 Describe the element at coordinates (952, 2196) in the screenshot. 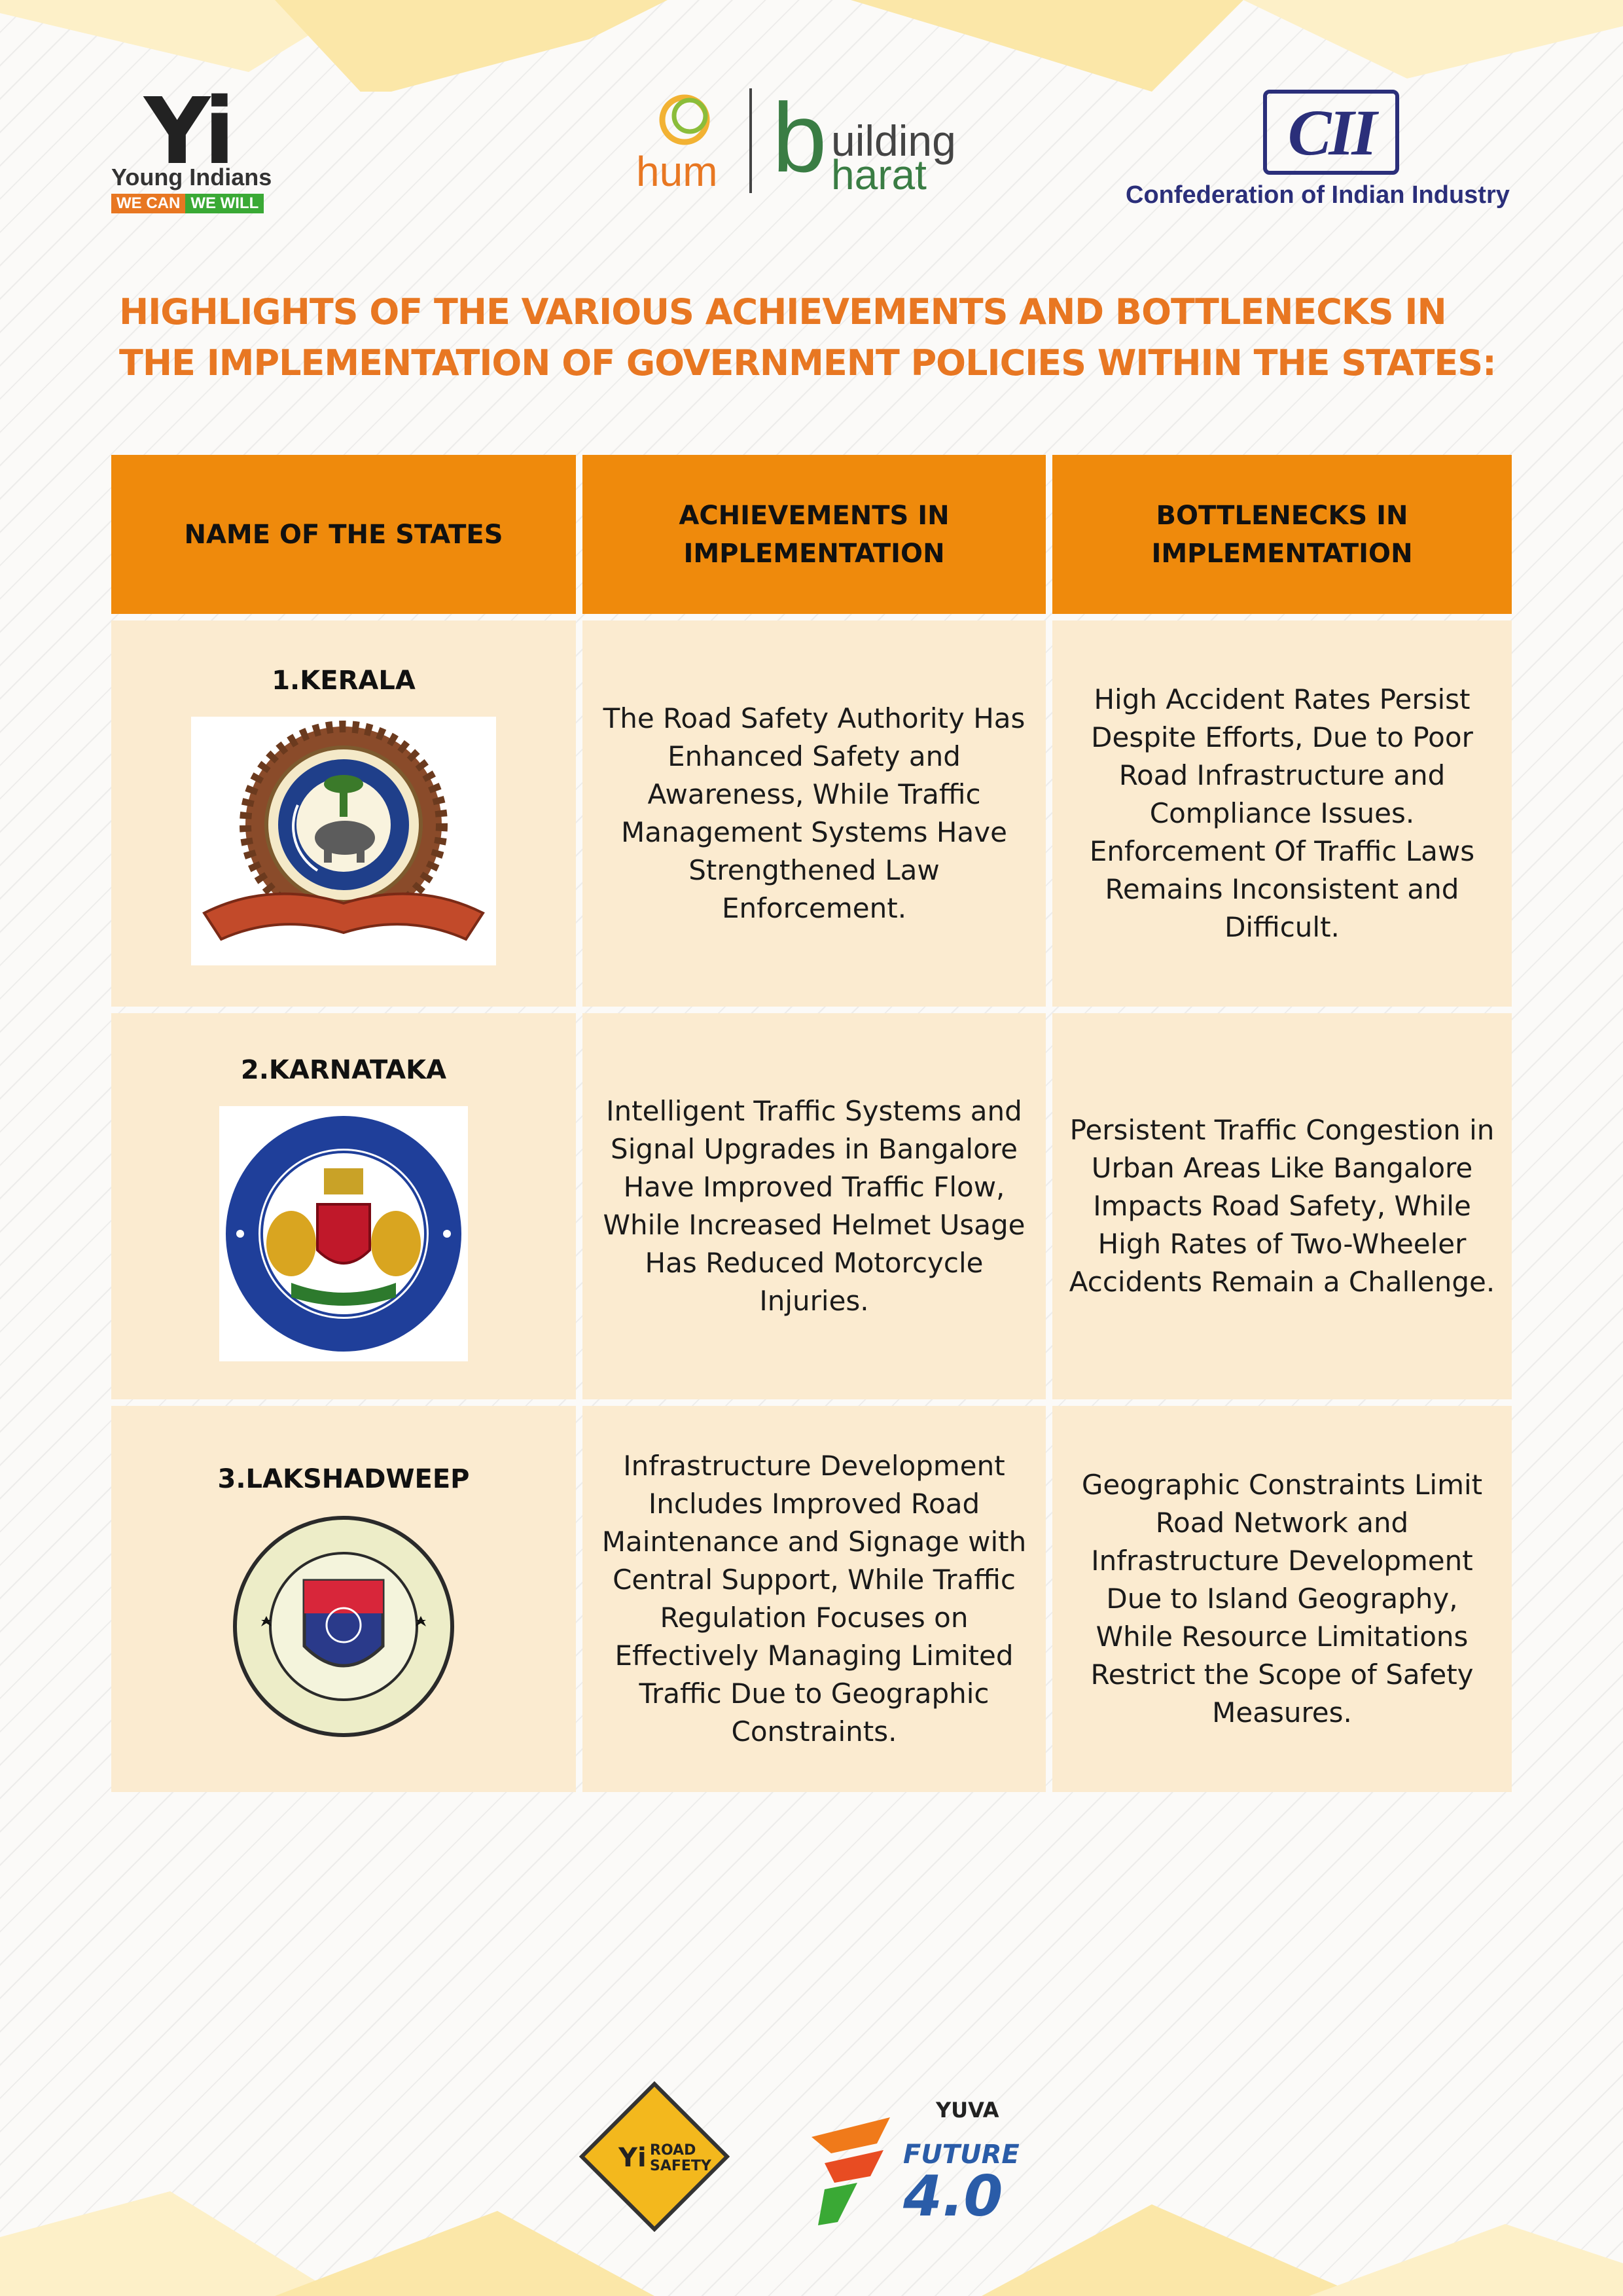

I see `future-version: 4.0` at that location.